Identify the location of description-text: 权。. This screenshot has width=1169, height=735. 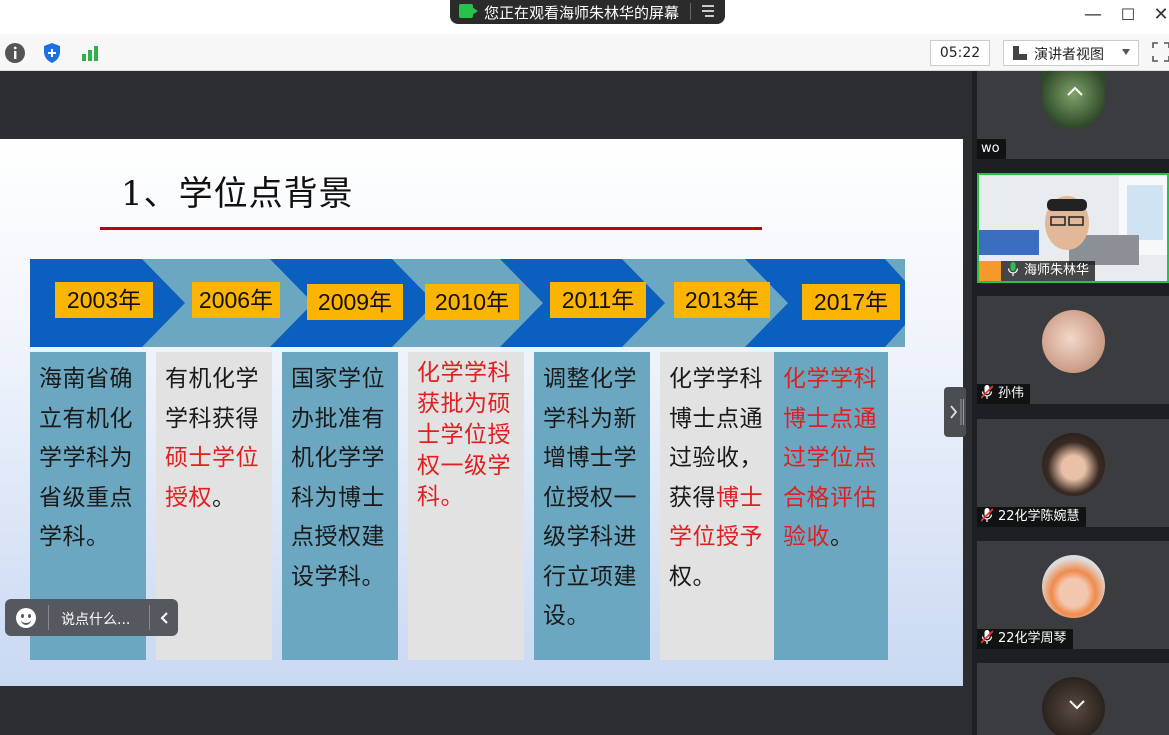
(692, 576).